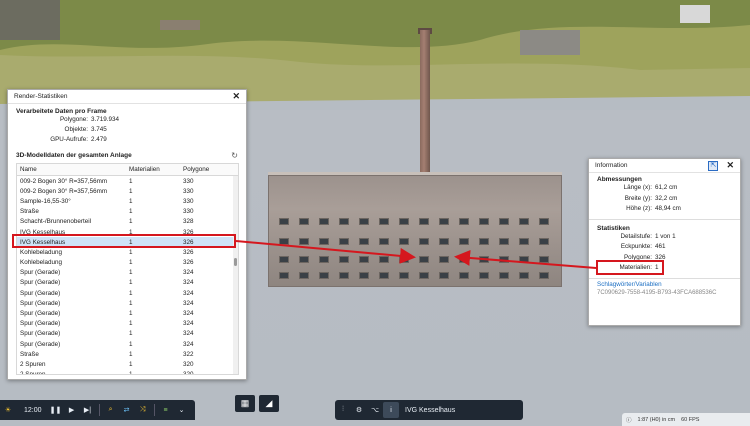 This screenshot has width=750, height=426. Describe the element at coordinates (188, 373) in the screenshot. I see `cell-polygons: 320` at that location.